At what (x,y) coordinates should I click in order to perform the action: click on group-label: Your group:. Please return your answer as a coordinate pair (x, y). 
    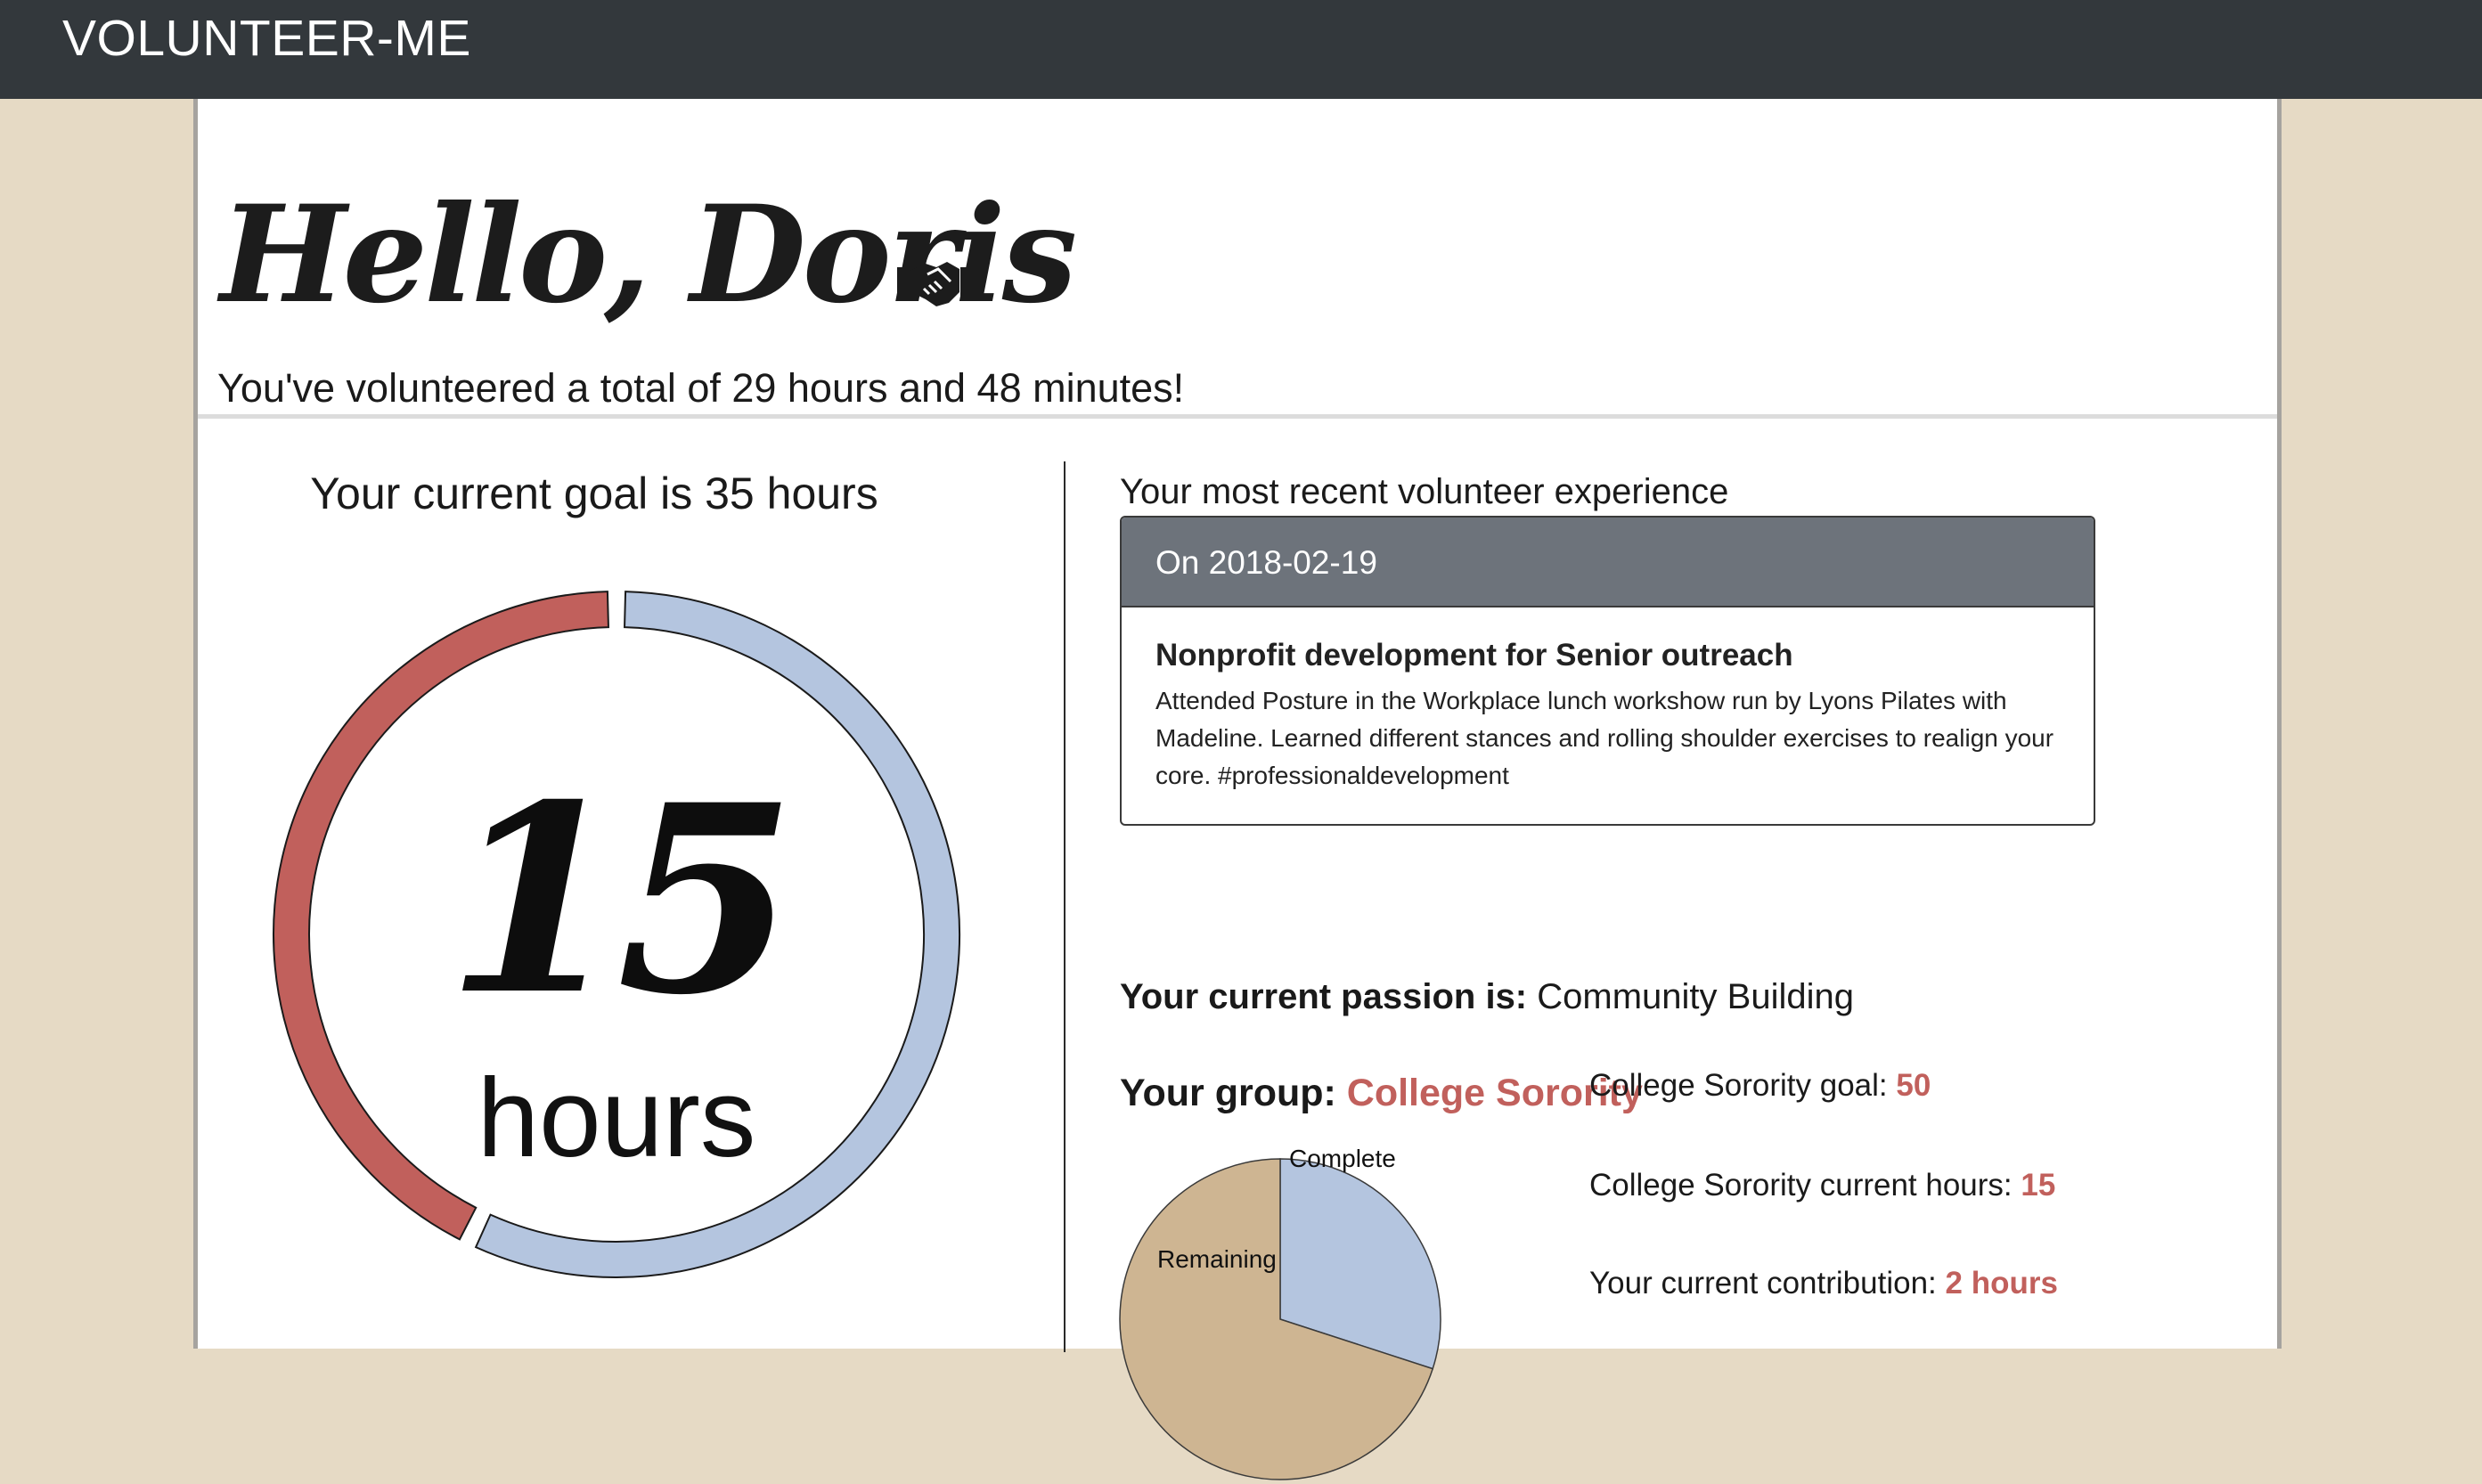
    Looking at the image, I should click on (1228, 1093).